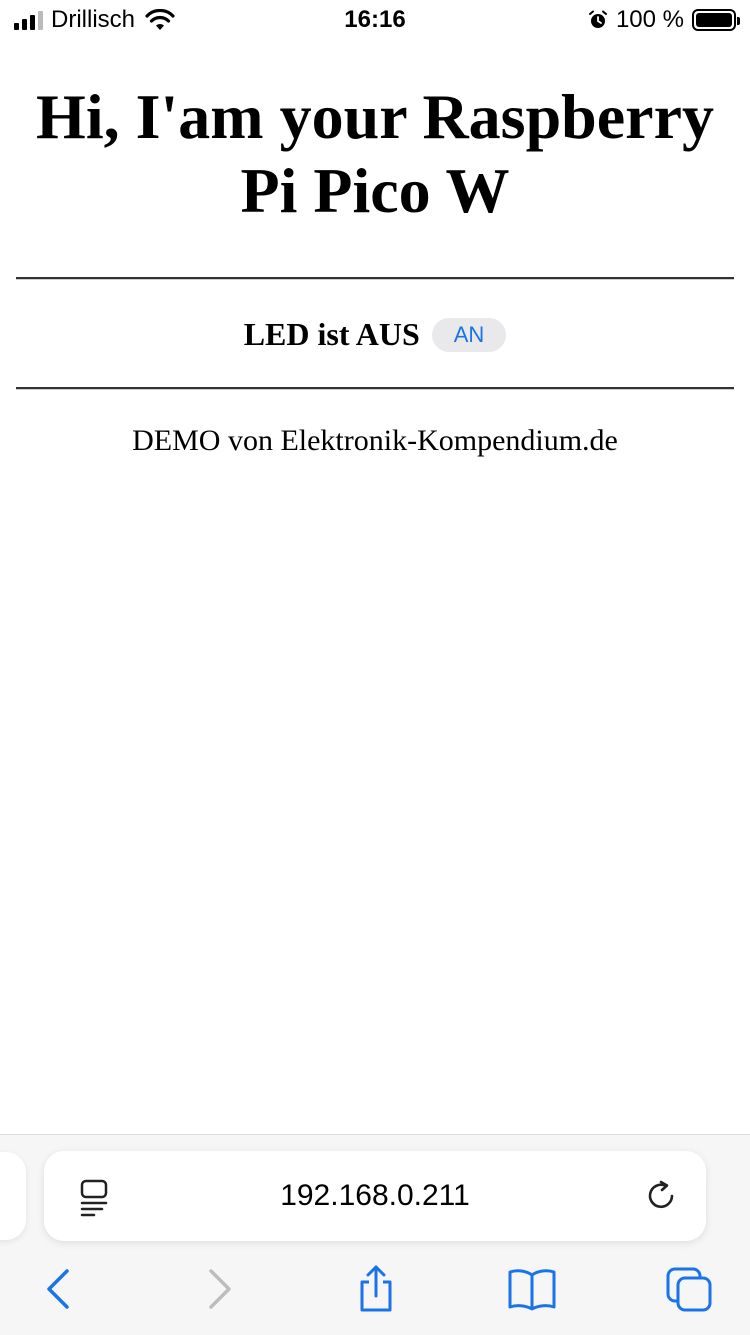 The image size is (750, 1335). I want to click on page-content: Hi, I'am your Raspberry Pi Pico W, so click(375, 154).